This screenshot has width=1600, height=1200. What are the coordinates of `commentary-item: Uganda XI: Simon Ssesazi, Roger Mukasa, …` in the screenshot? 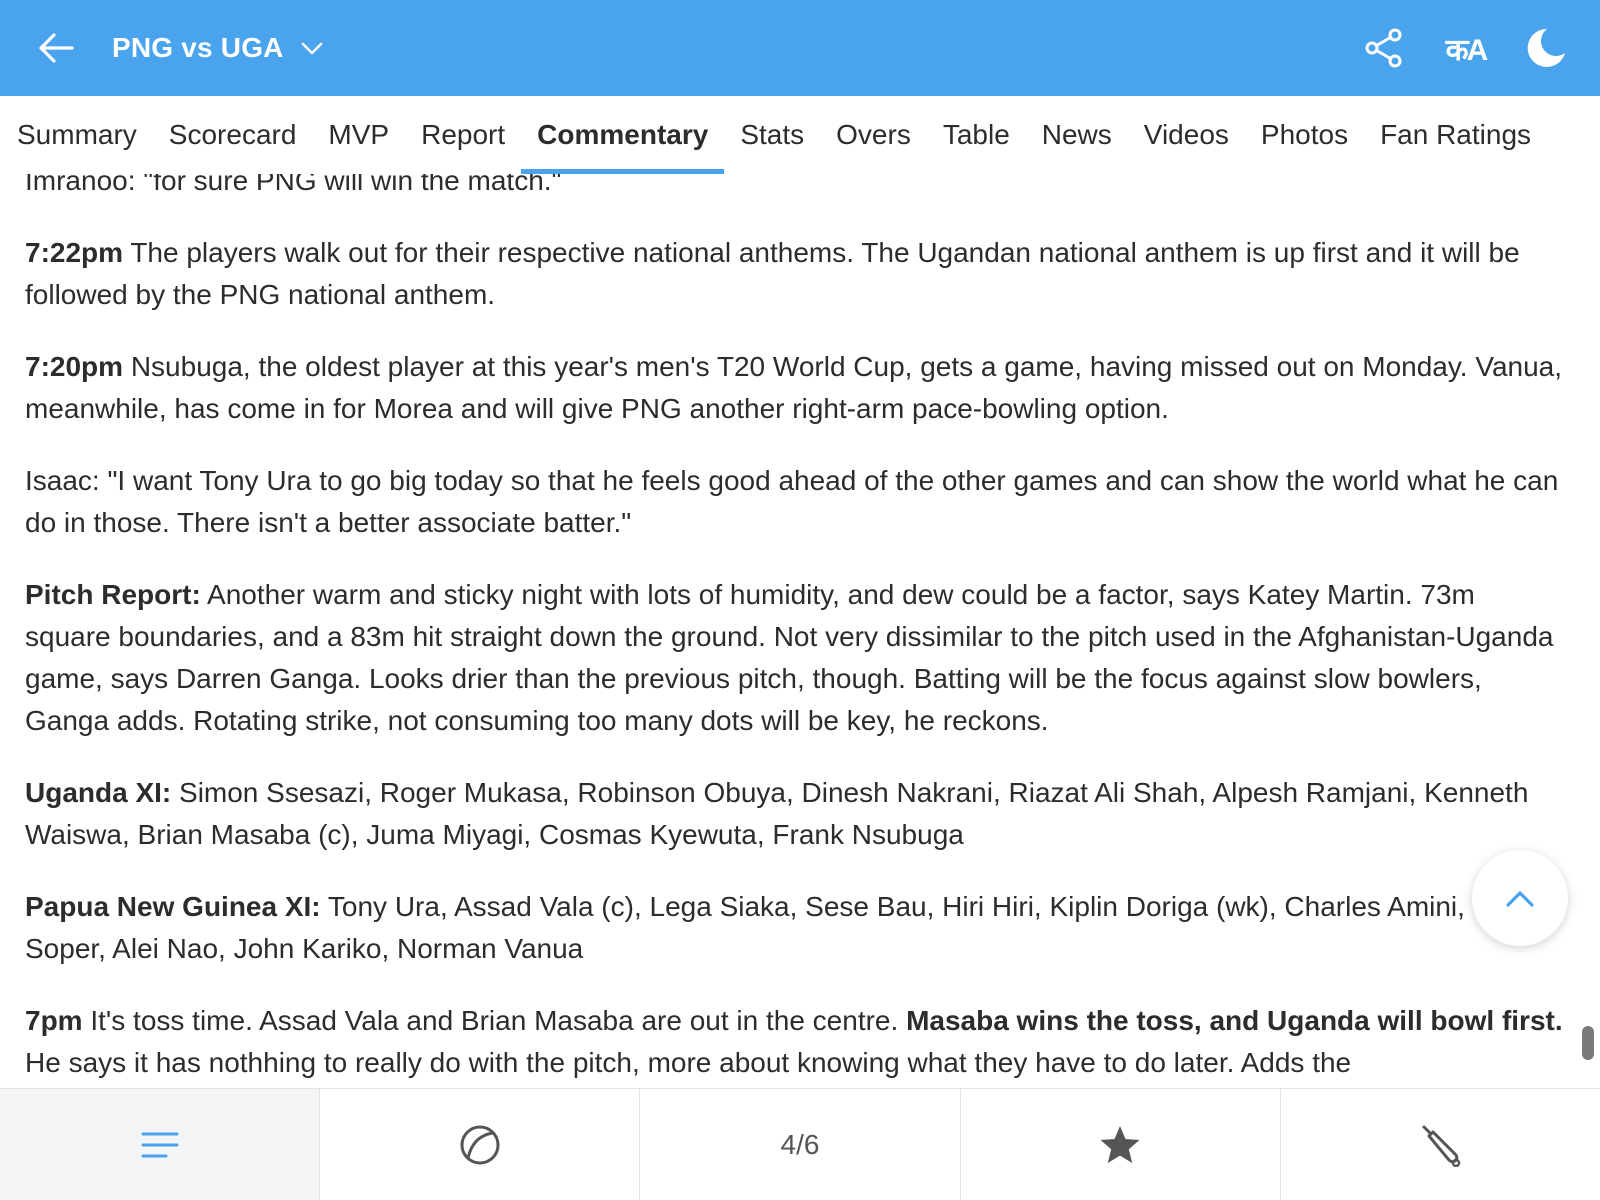 It's located at (777, 813).